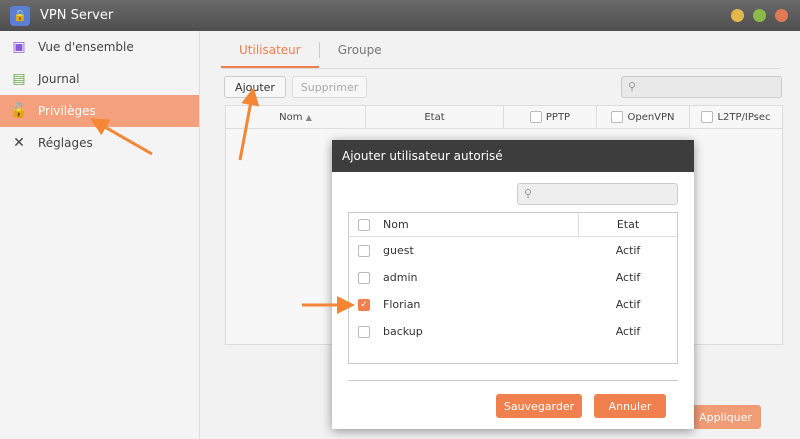 Image resolution: width=800 pixels, height=439 pixels. What do you see at coordinates (99, 143) in the screenshot?
I see `sidebar-item-settings: ✕ Réglages` at bounding box center [99, 143].